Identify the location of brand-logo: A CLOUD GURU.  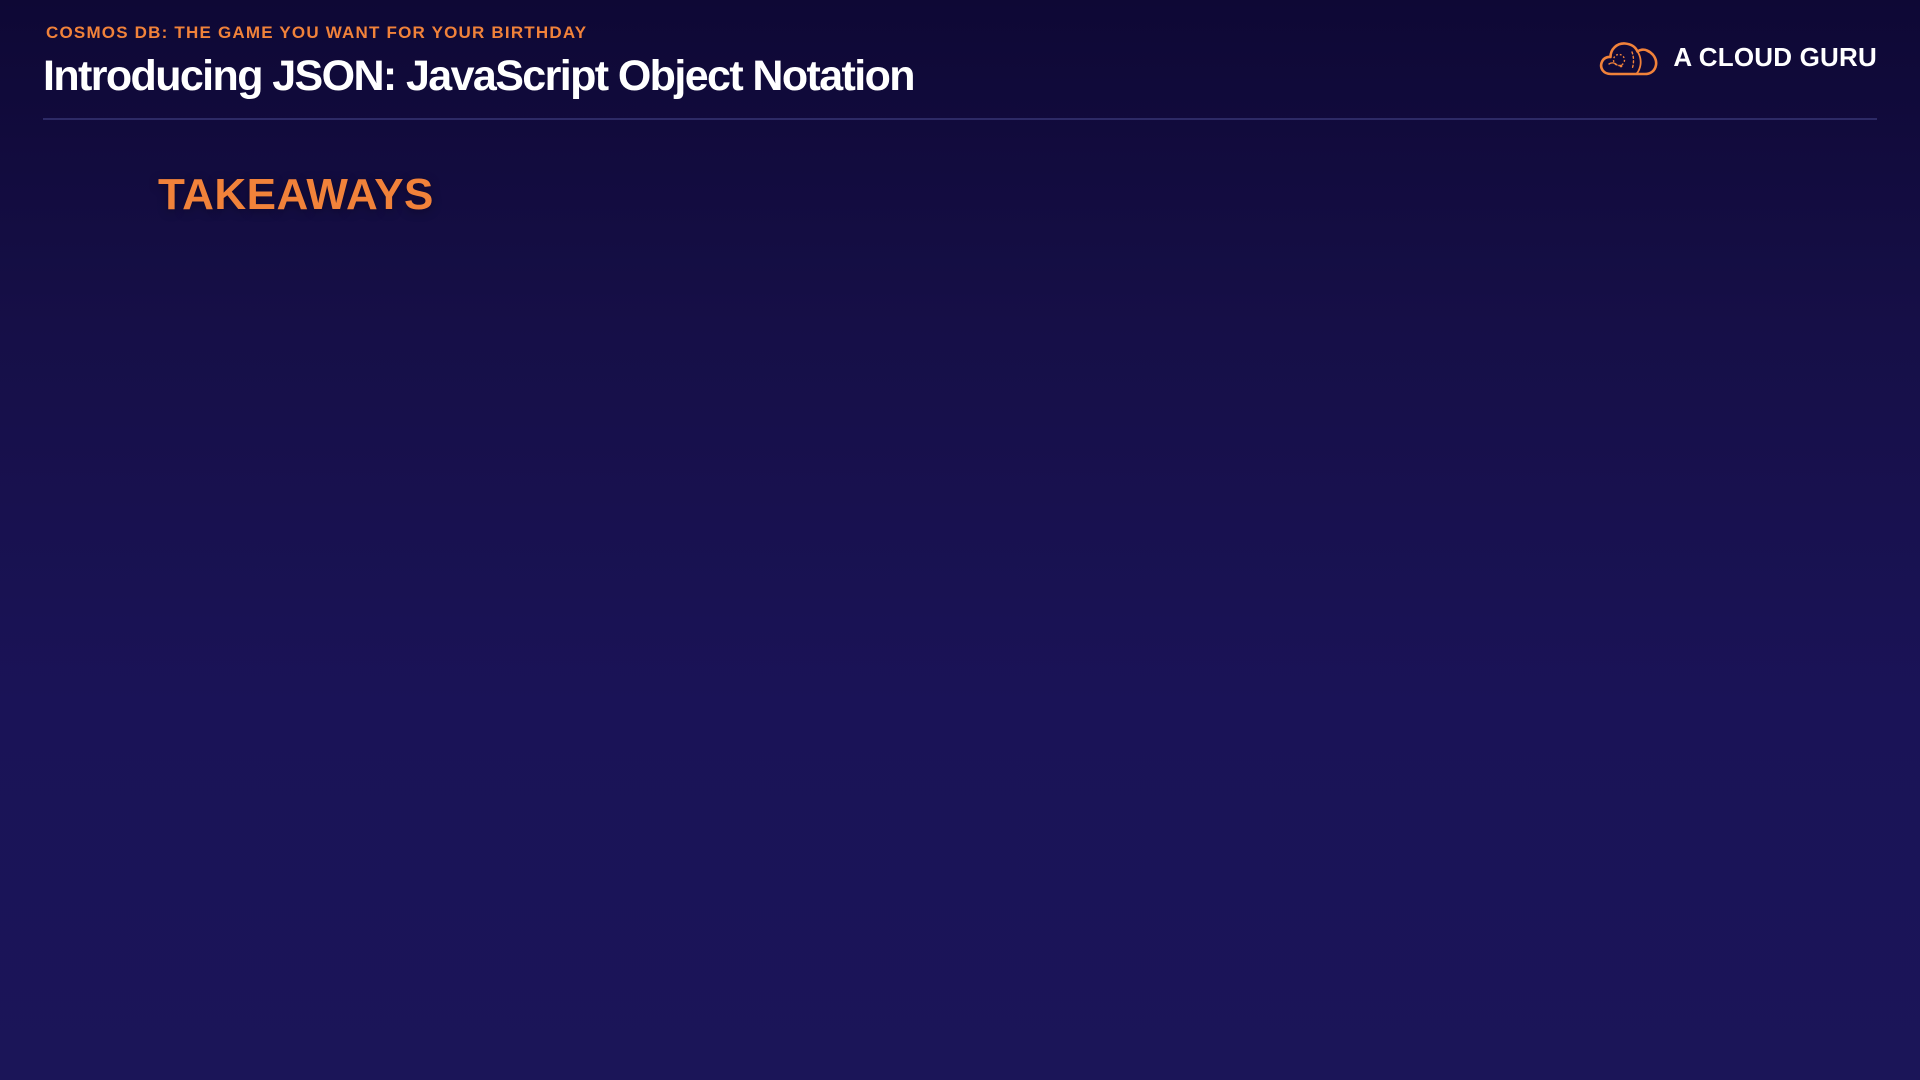
(1737, 57).